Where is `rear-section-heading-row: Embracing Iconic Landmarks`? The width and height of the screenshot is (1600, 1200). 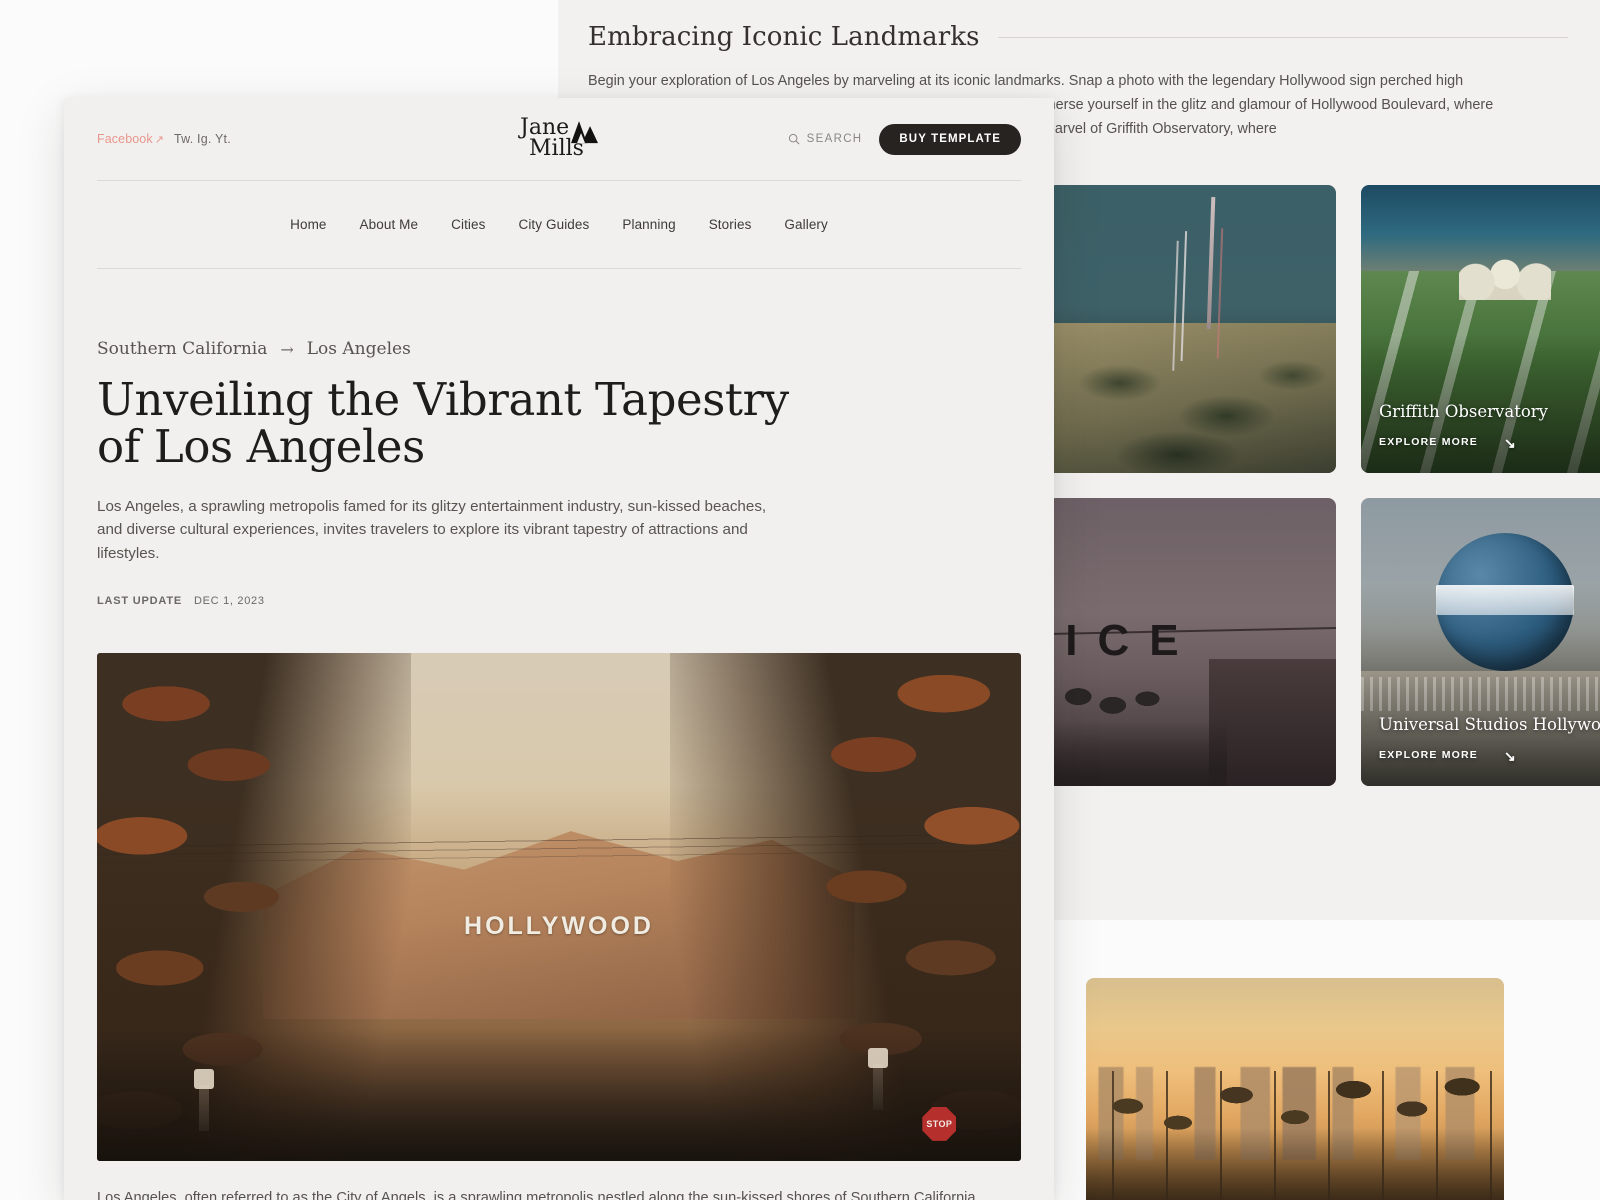
rear-section-heading-row: Embracing Iconic Landmarks is located at coordinates (1078, 37).